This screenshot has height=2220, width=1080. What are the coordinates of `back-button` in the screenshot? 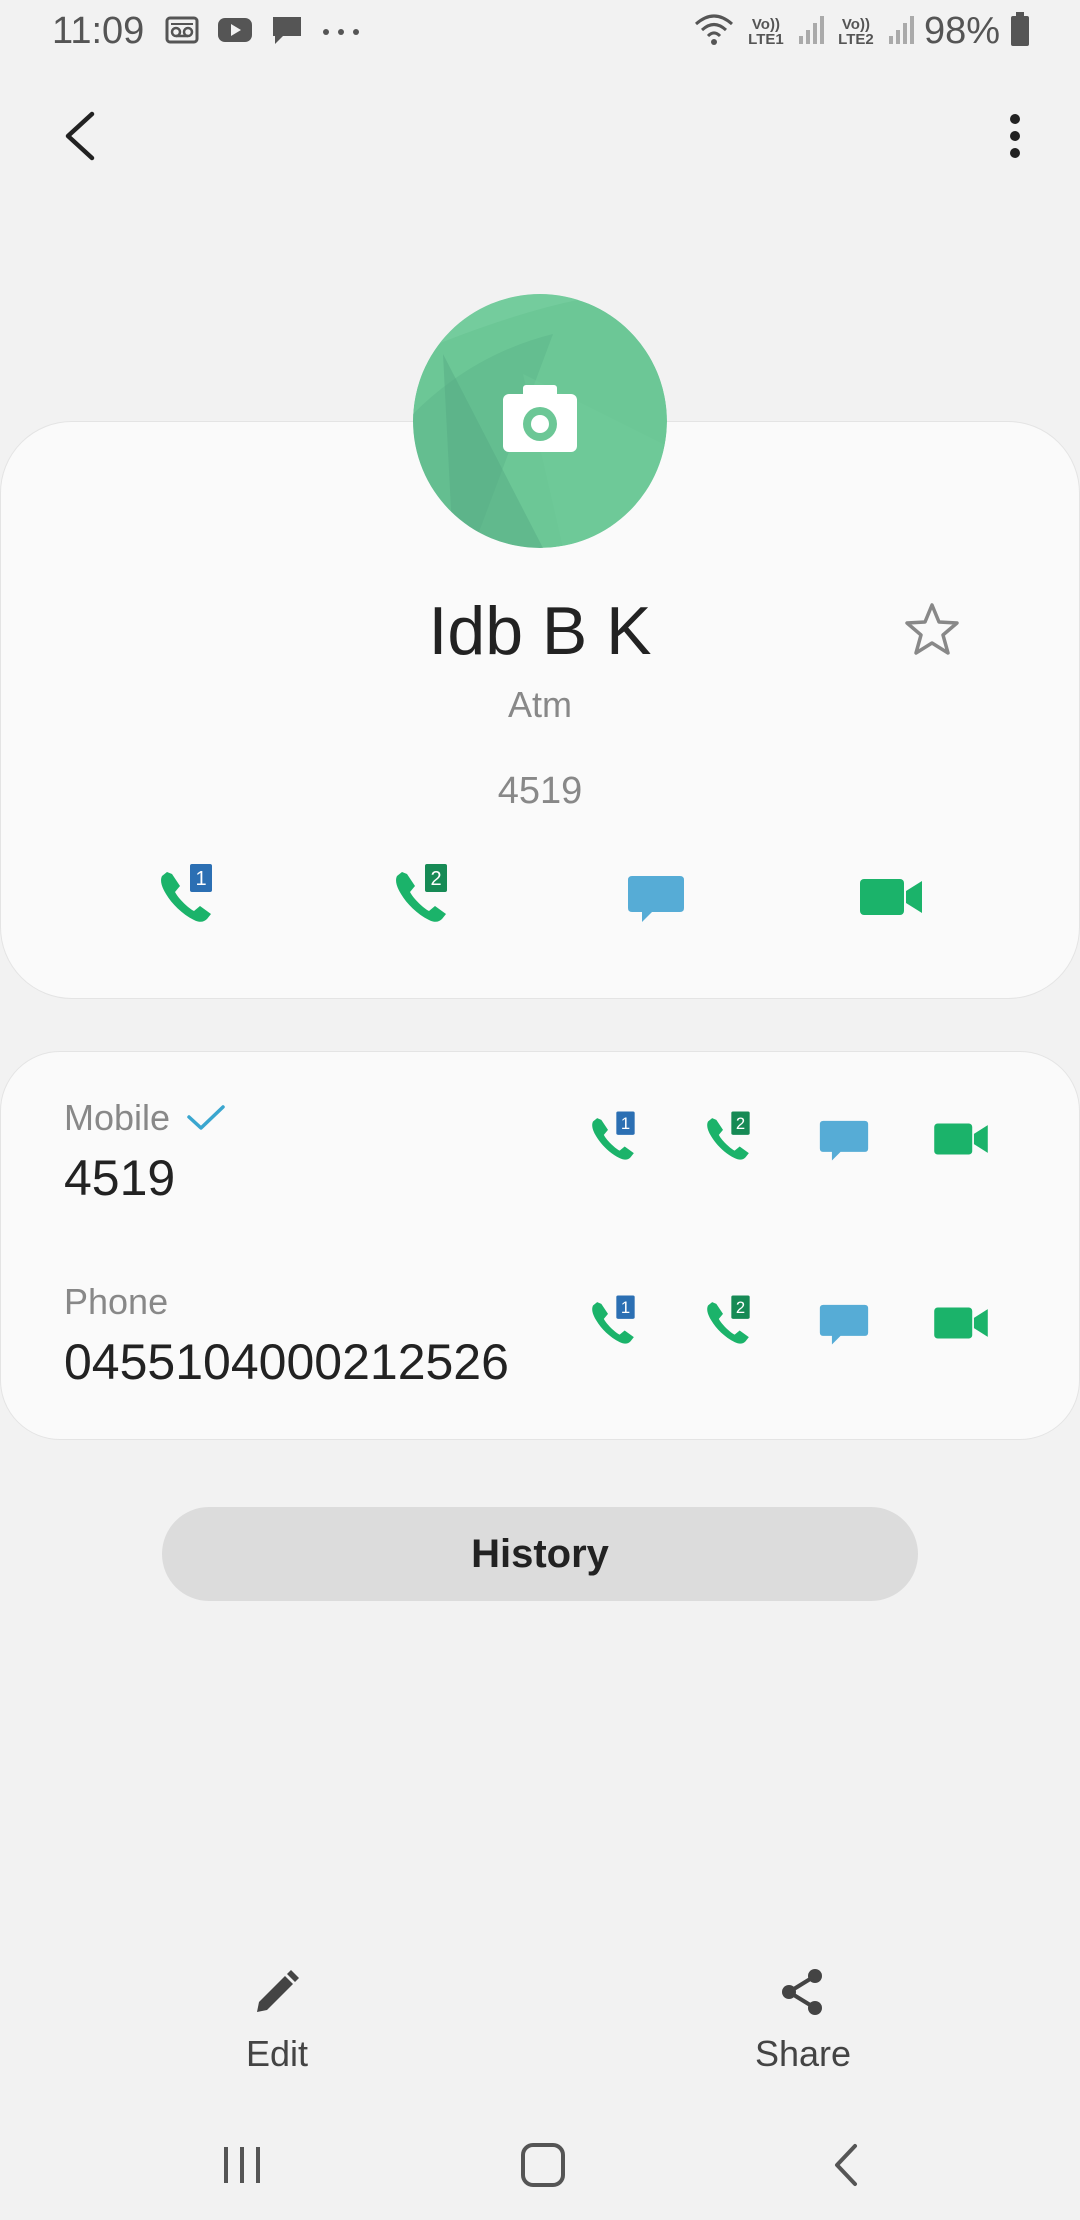 It's located at (80, 136).